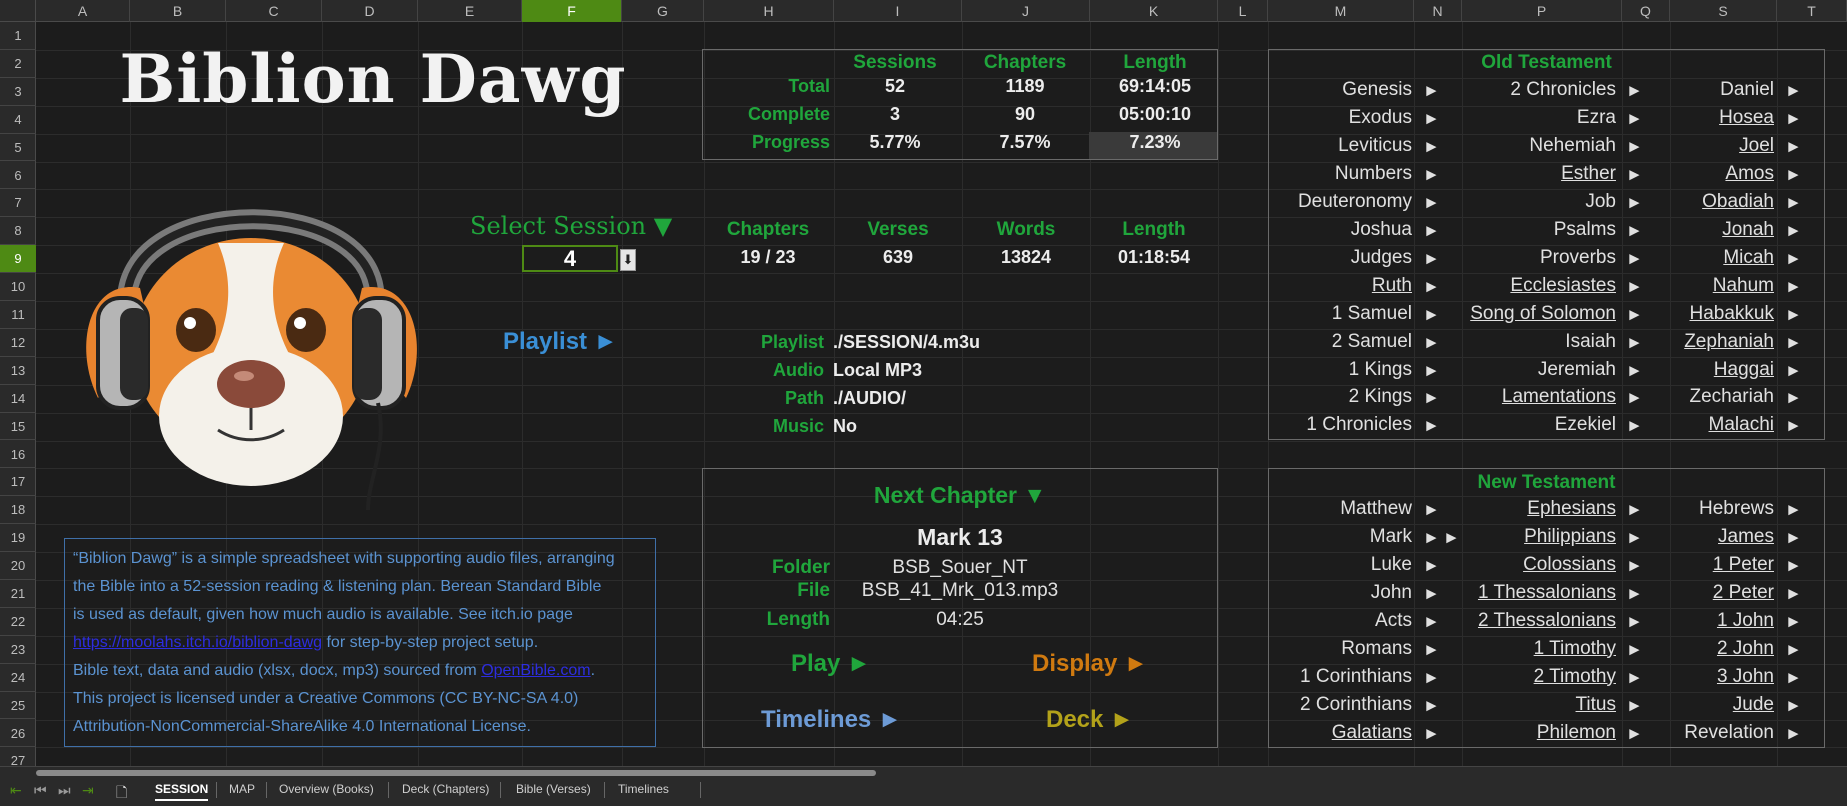 The width and height of the screenshot is (1847, 806). What do you see at coordinates (16, 790) in the screenshot?
I see `first-sheet-icon: ⇤` at bounding box center [16, 790].